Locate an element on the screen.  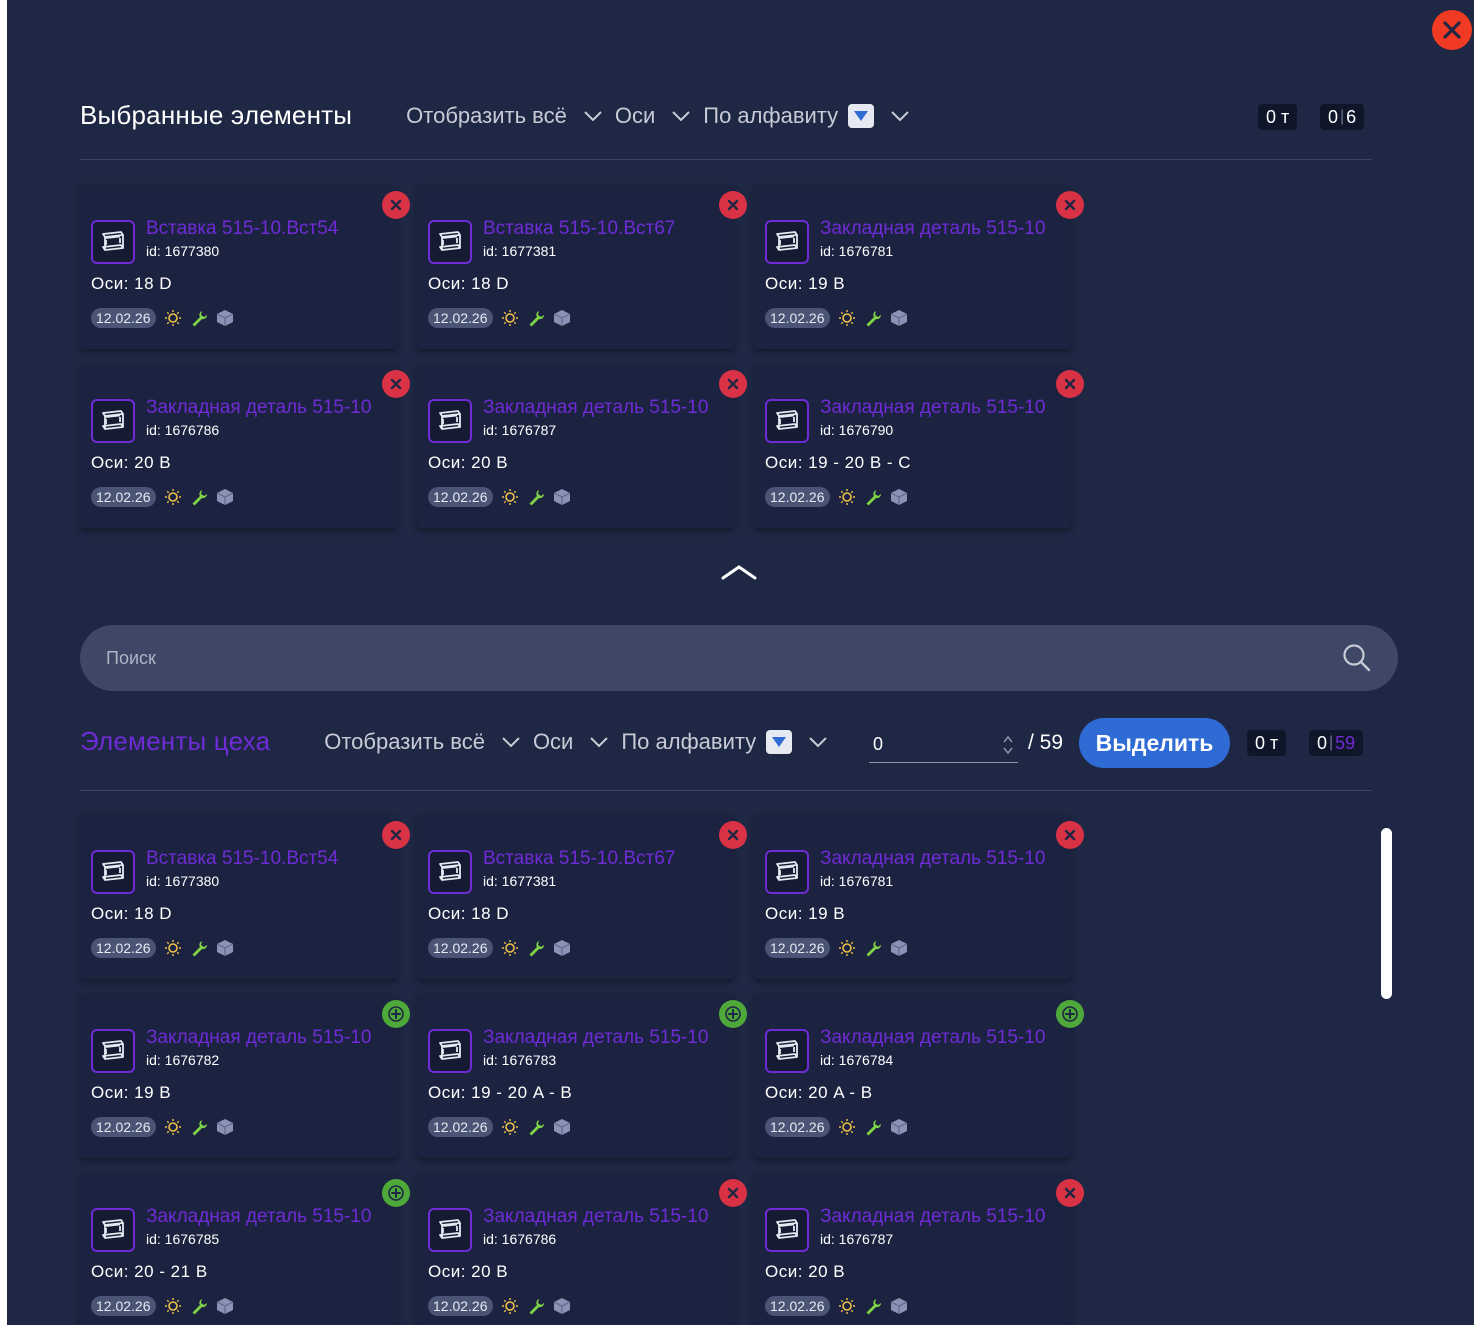
quantity-input is located at coordinates (923, 744).